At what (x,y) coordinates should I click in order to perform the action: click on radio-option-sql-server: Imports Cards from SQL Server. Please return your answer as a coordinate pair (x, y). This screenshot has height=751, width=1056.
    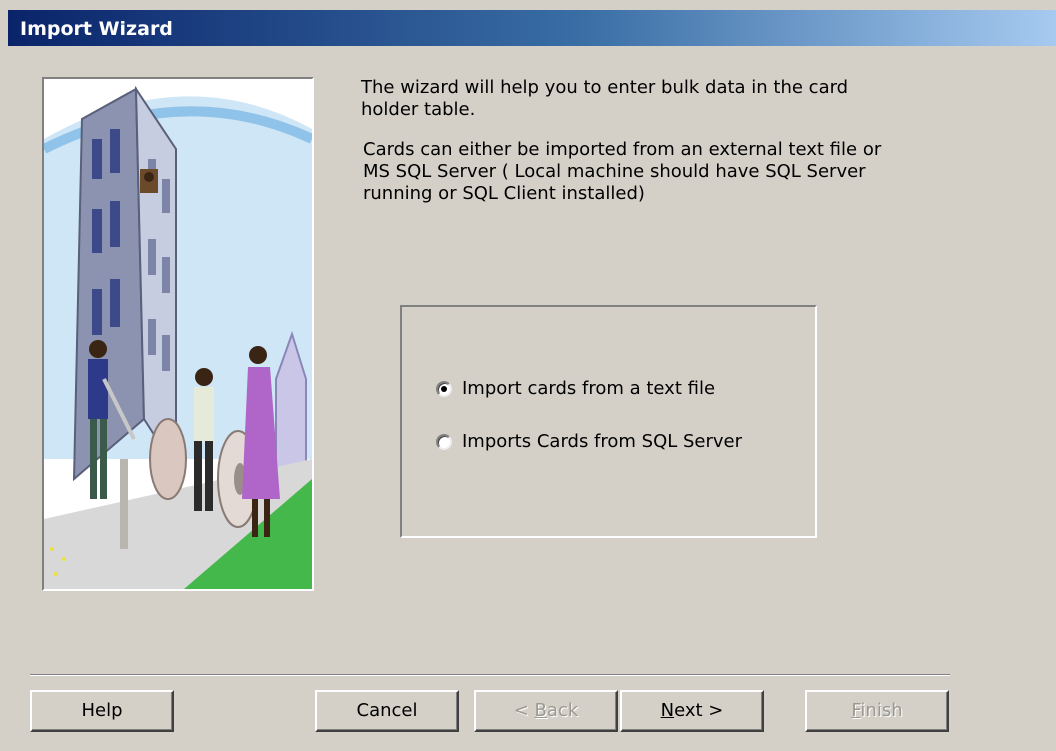
    Looking at the image, I should click on (589, 441).